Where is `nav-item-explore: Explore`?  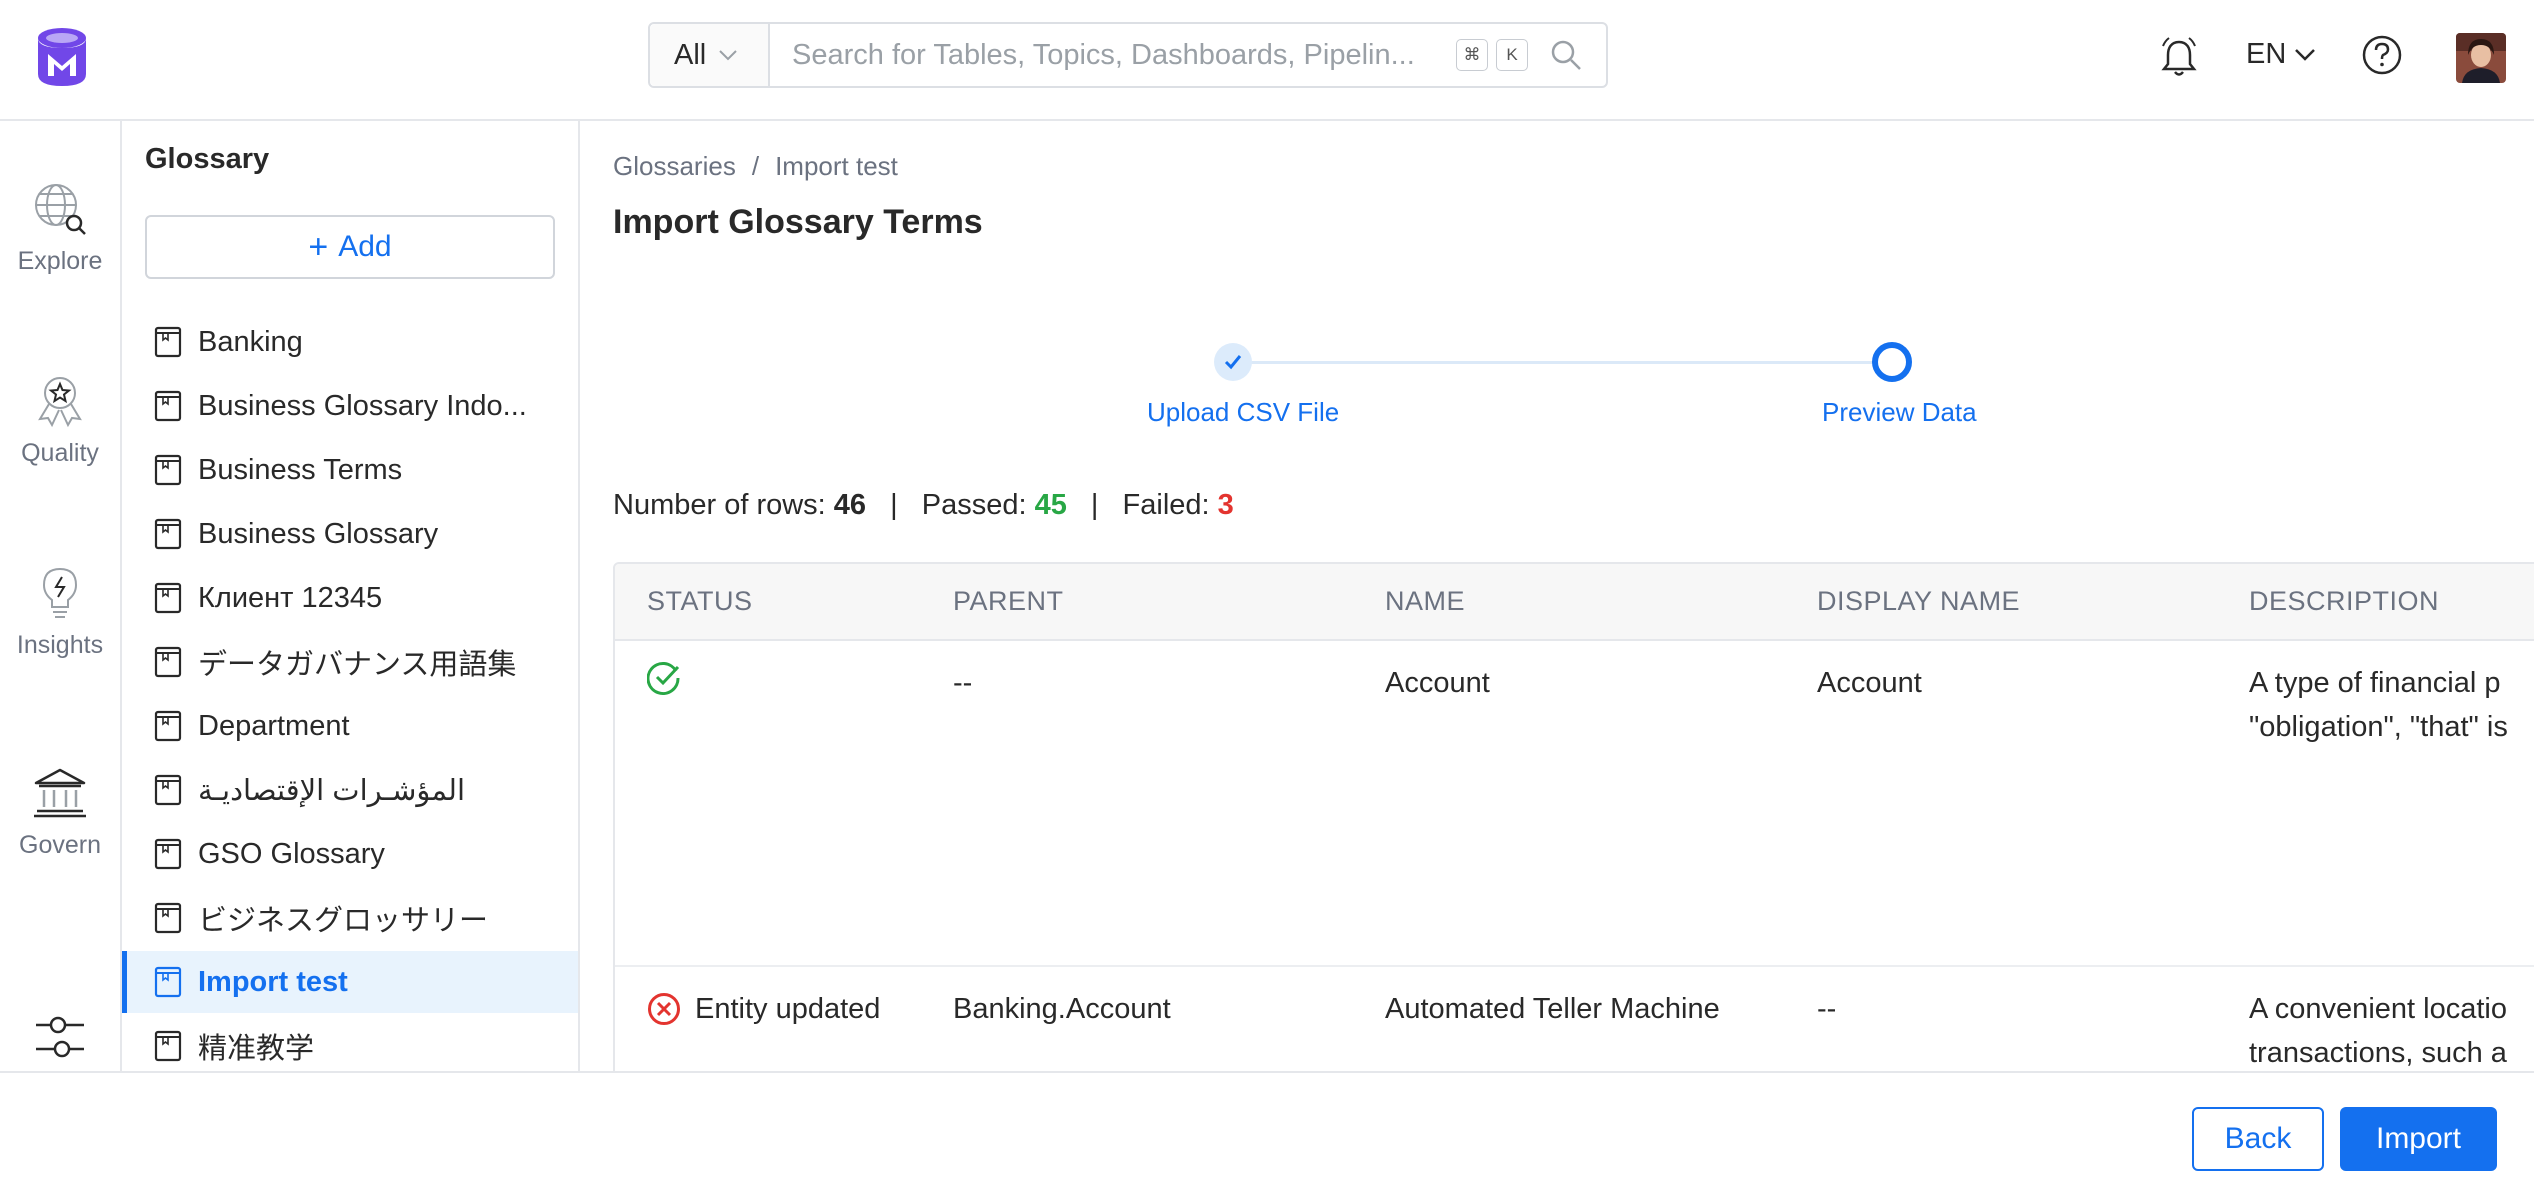
nav-item-explore: Explore is located at coordinates (60, 228).